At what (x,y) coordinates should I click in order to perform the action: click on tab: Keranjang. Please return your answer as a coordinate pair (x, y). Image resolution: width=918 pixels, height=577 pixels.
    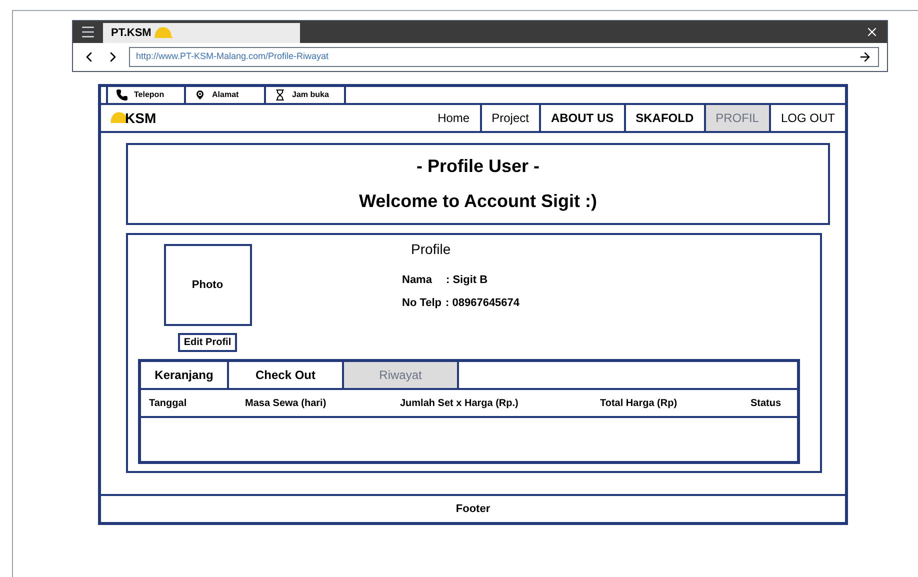
    Looking at the image, I should click on (185, 375).